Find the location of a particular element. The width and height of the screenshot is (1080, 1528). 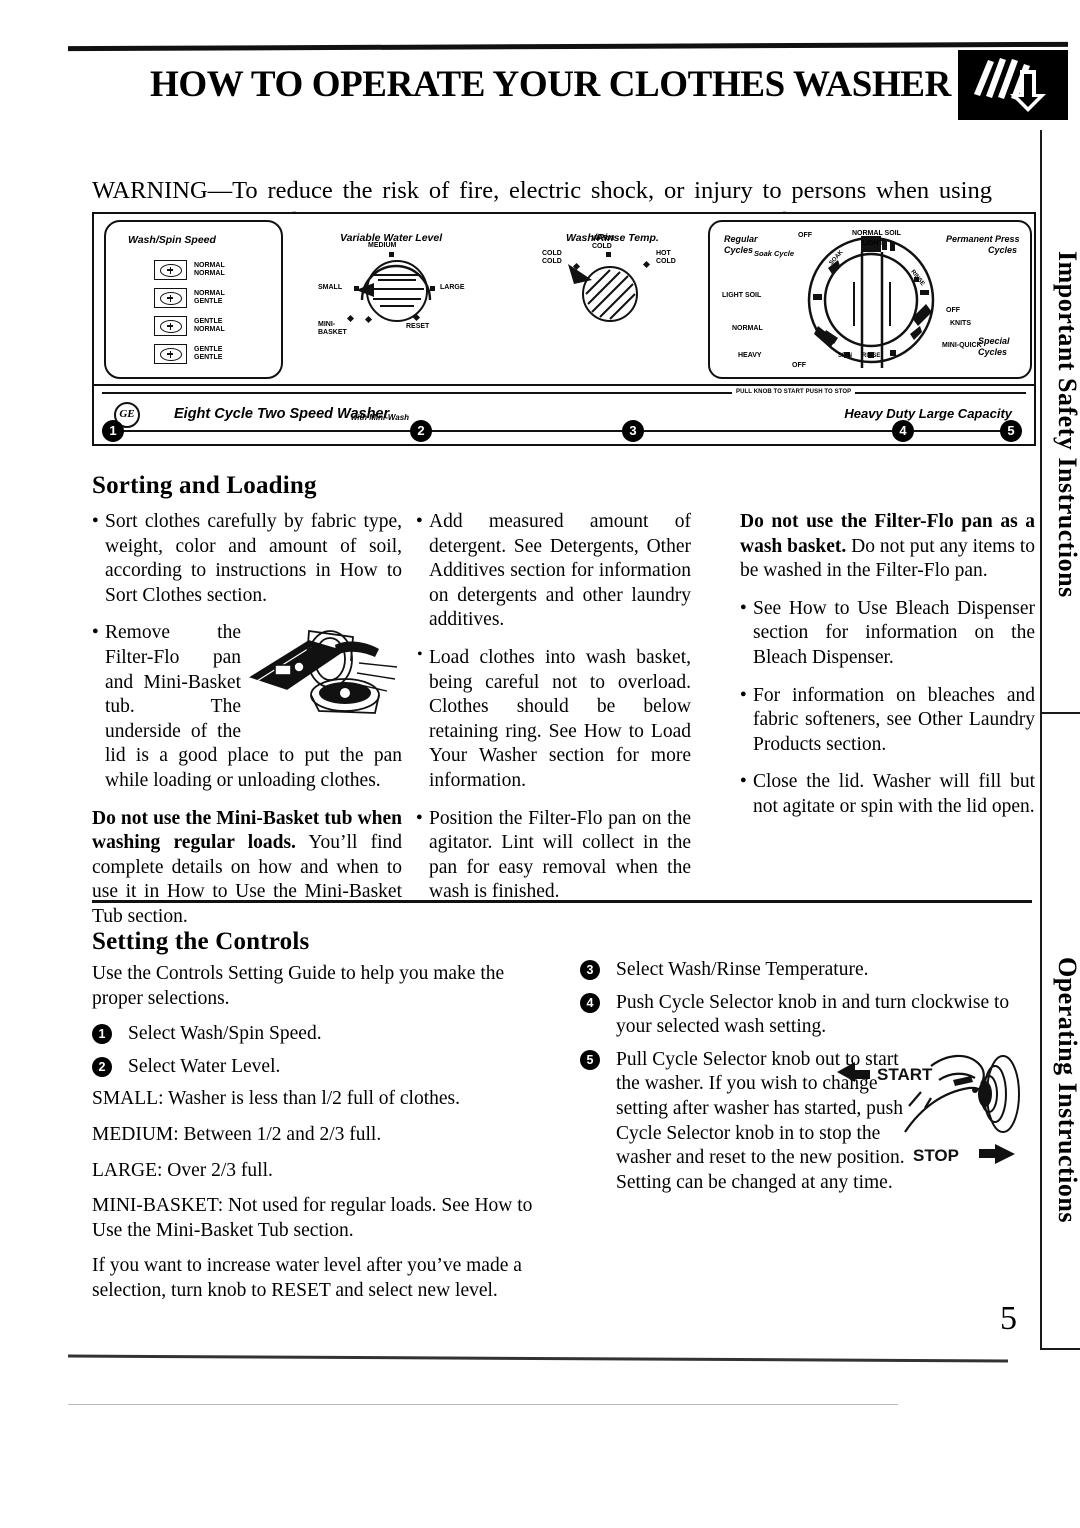

step-number-3: 3 is located at coordinates (590, 970).